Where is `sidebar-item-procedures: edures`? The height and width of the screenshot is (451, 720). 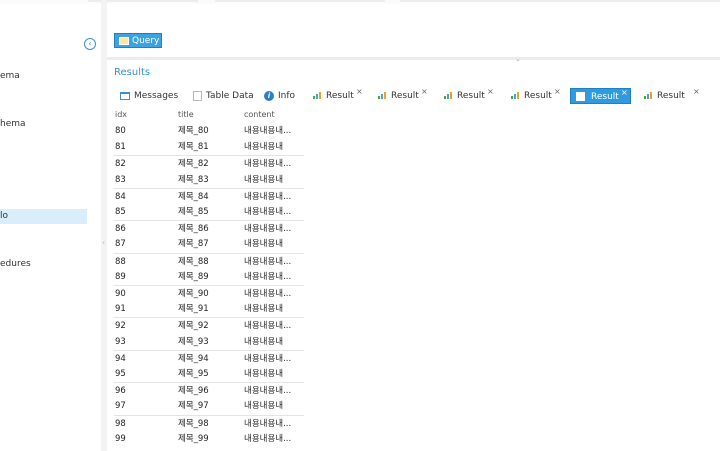
sidebar-item-procedures: edures is located at coordinates (15, 264).